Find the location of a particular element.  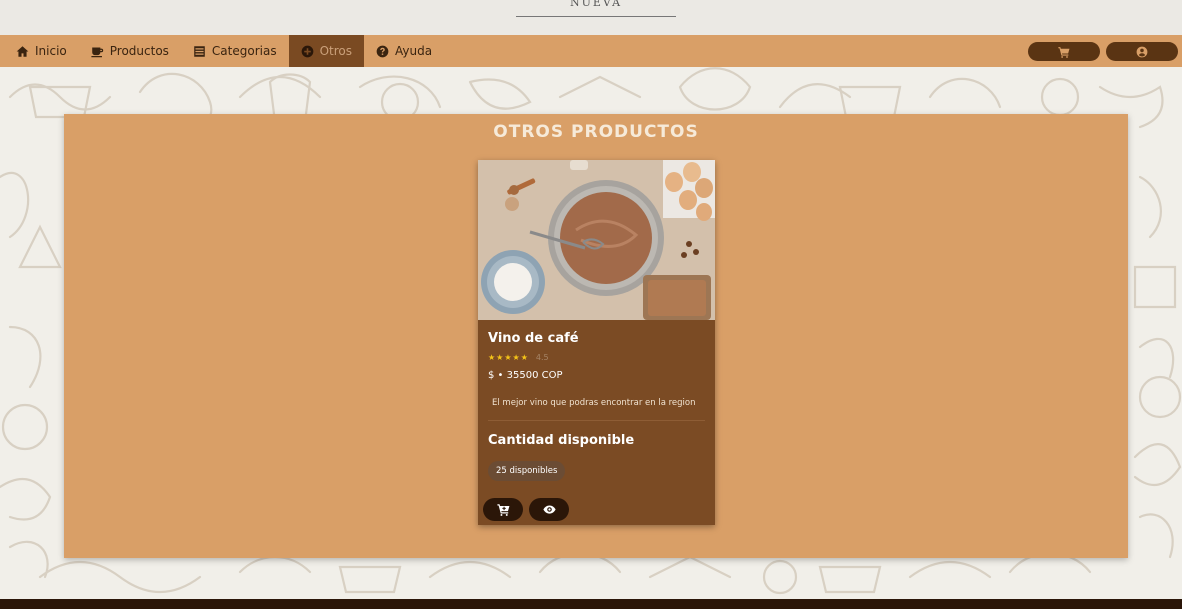

user-button is located at coordinates (1142, 51).